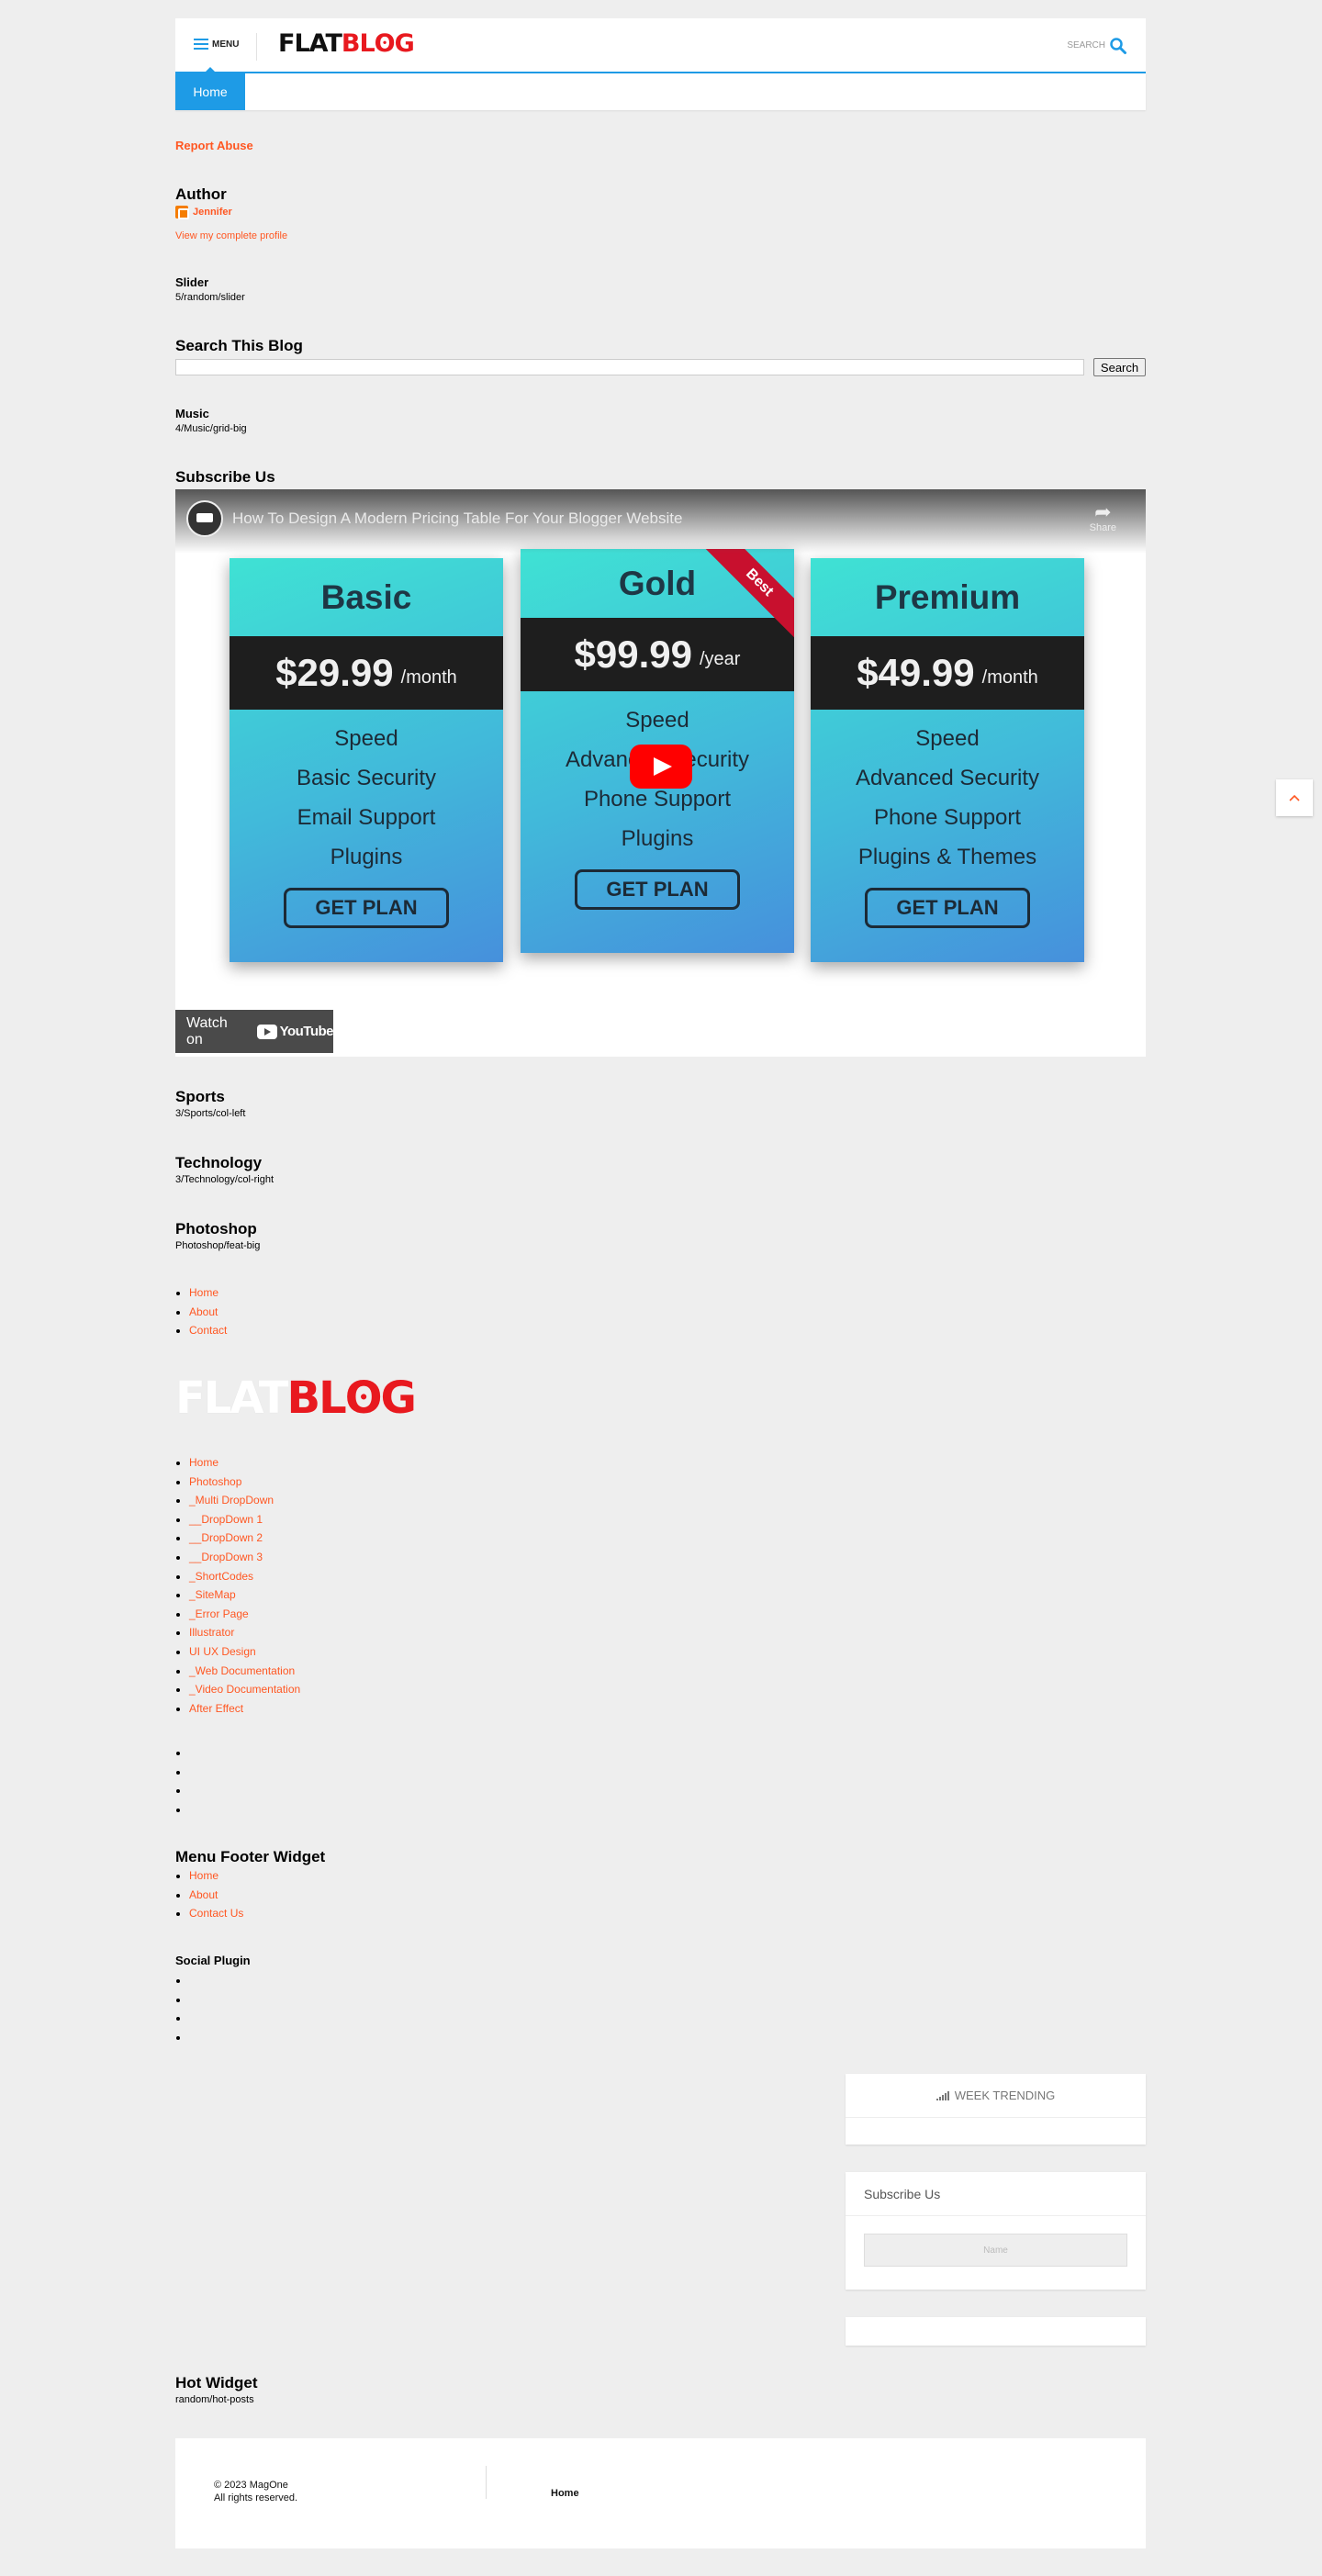 This screenshot has height=2576, width=1322. I want to click on plan-name: Basic, so click(366, 597).